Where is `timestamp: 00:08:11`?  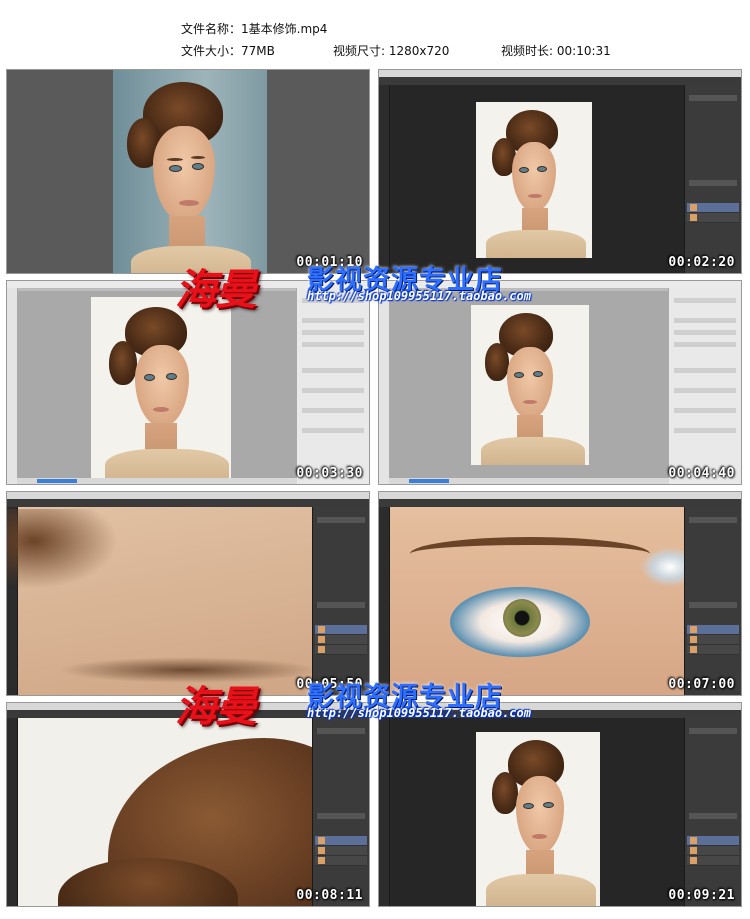
timestamp: 00:08:11 is located at coordinates (329, 895).